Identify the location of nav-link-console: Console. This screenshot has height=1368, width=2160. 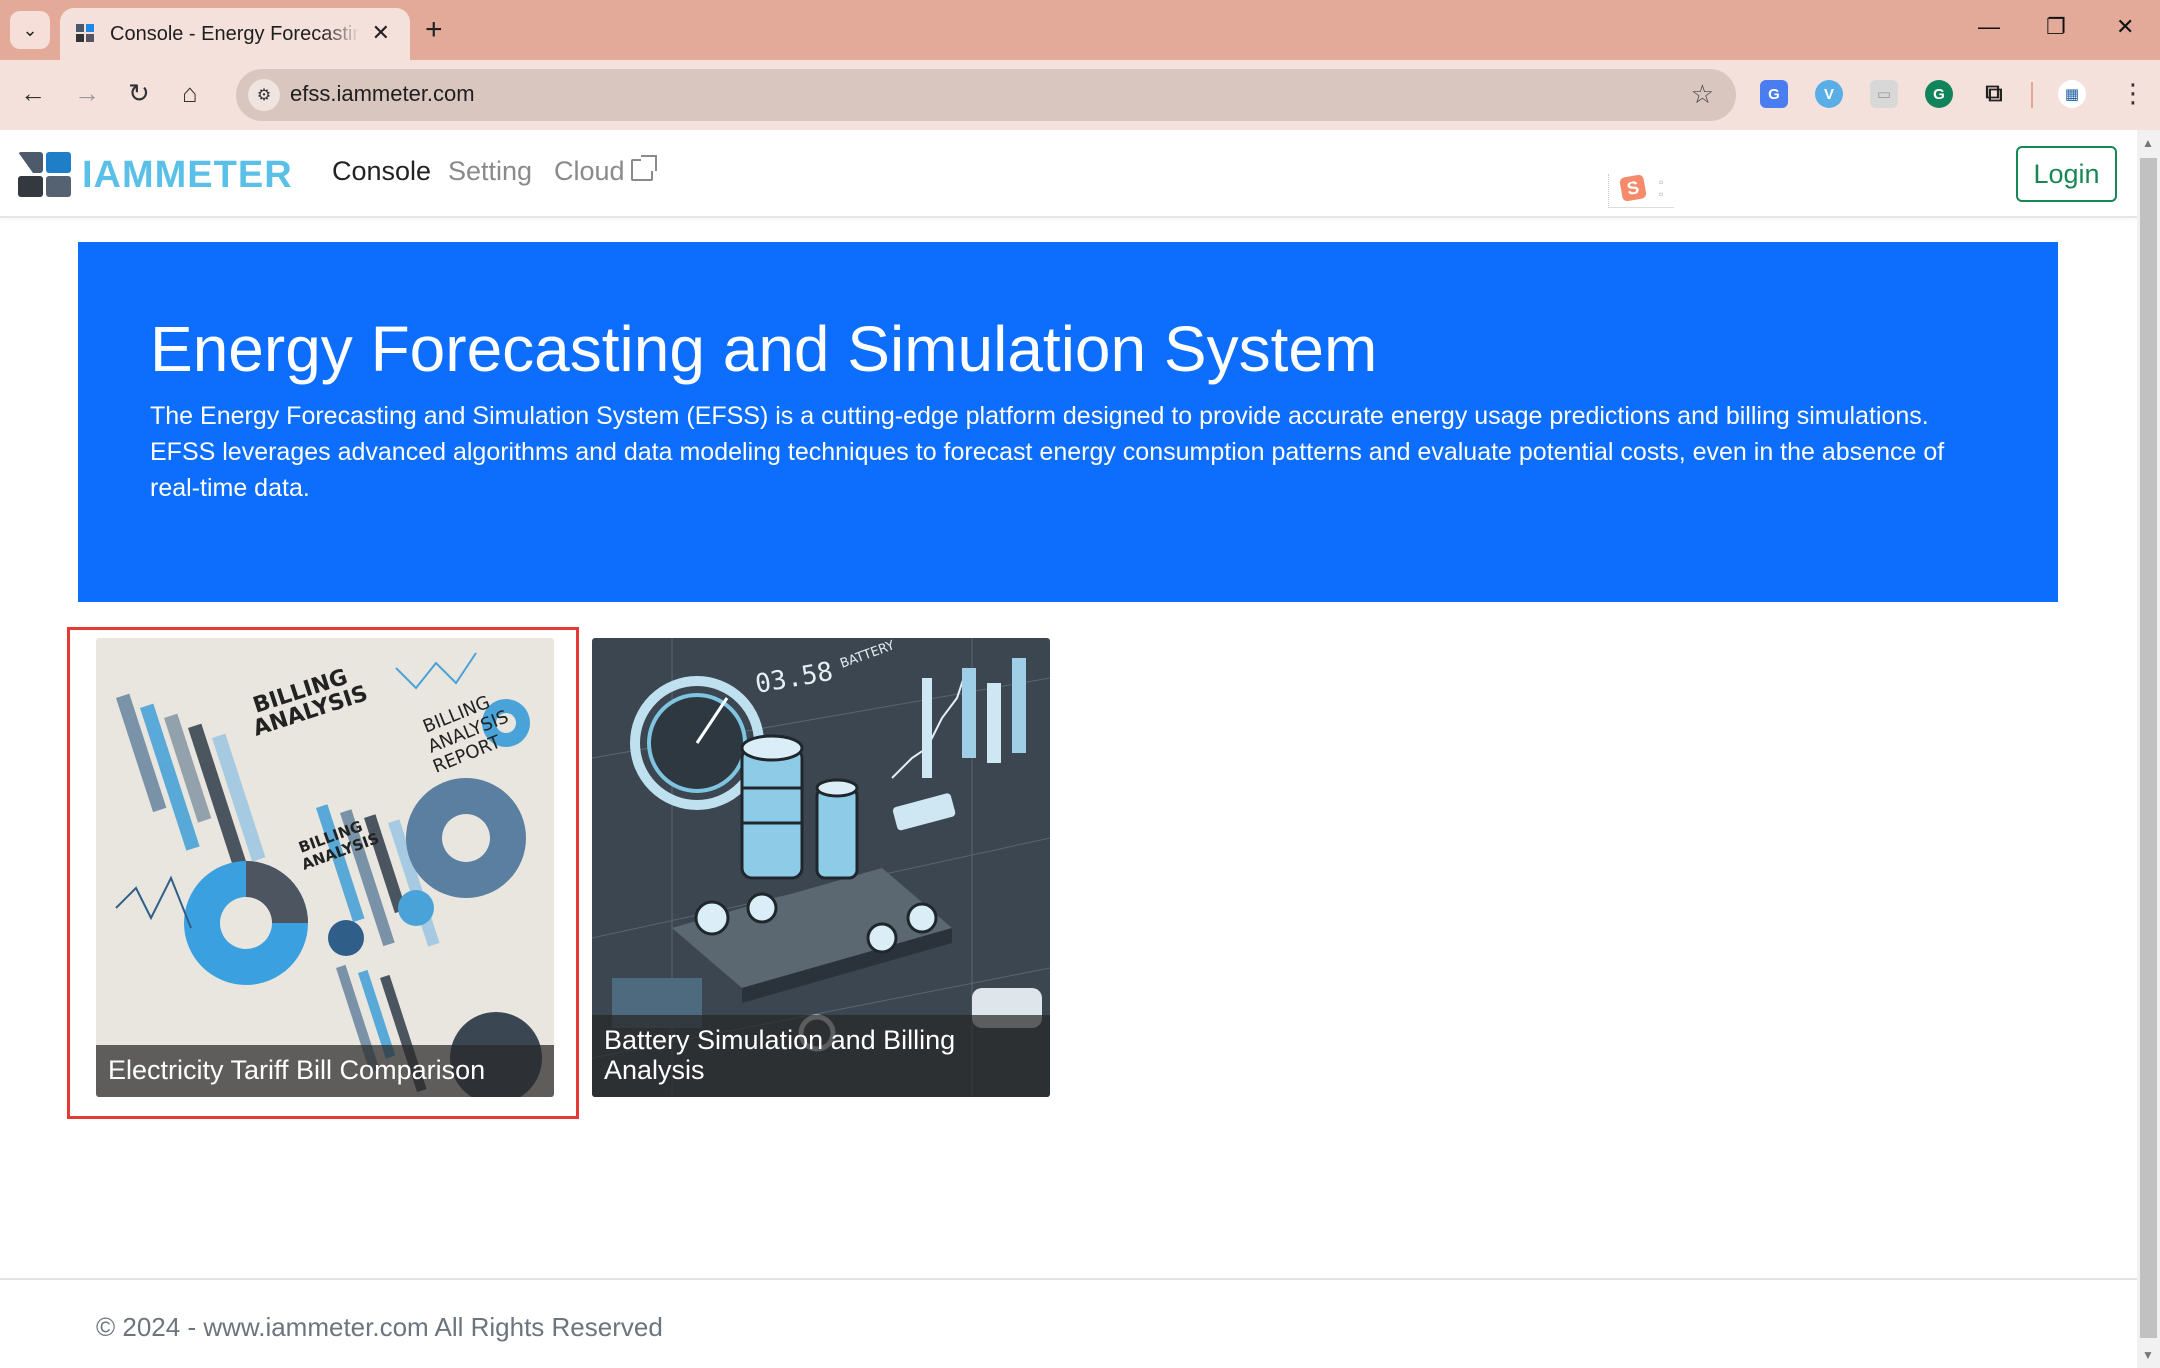
(381, 171).